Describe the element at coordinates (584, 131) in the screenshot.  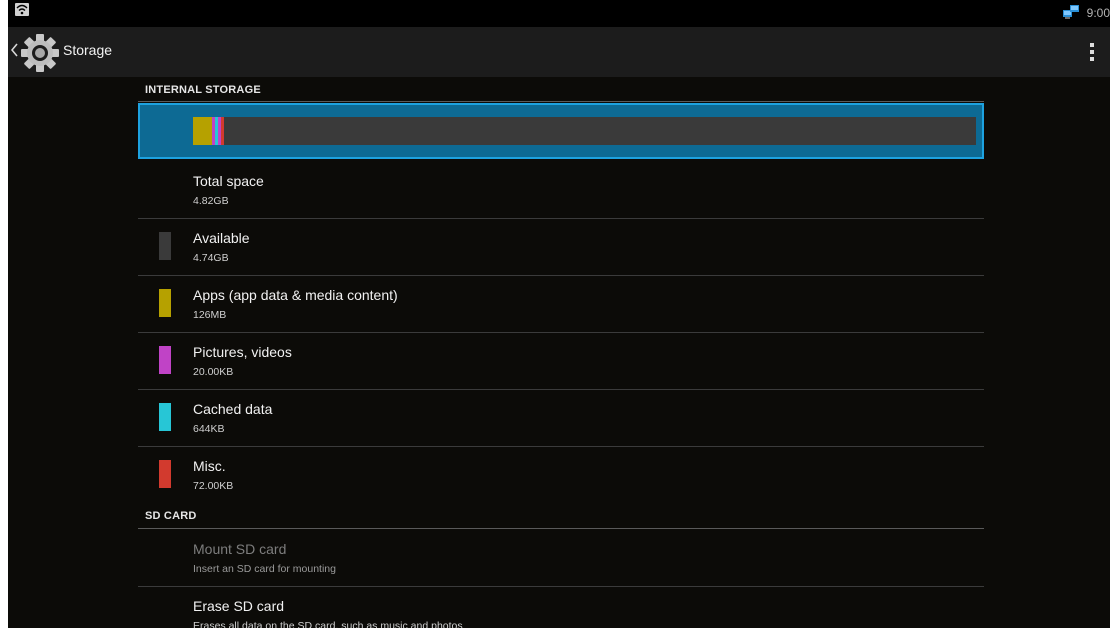
I see `storage-usage-bar` at that location.